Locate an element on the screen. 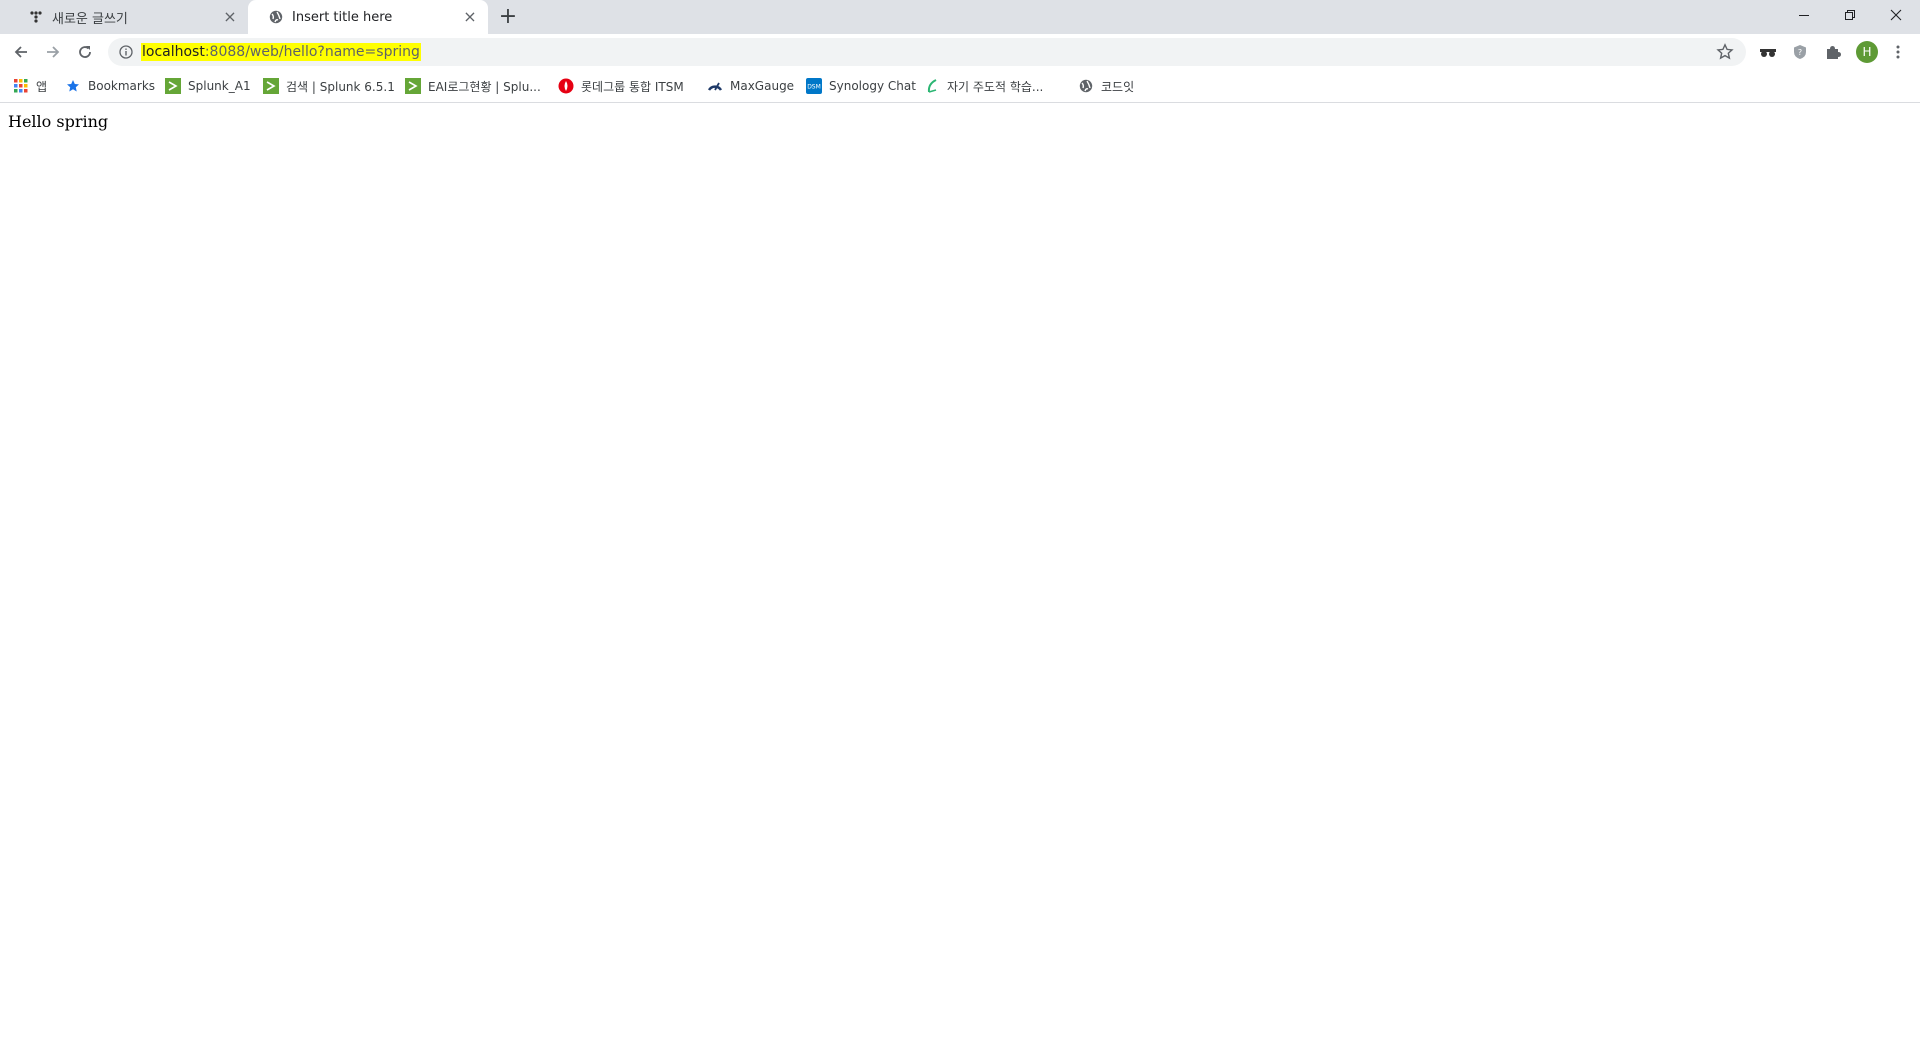  tab-strip: 새로운 글쓰기 × Insert title here × + is located at coordinates (960, 17).